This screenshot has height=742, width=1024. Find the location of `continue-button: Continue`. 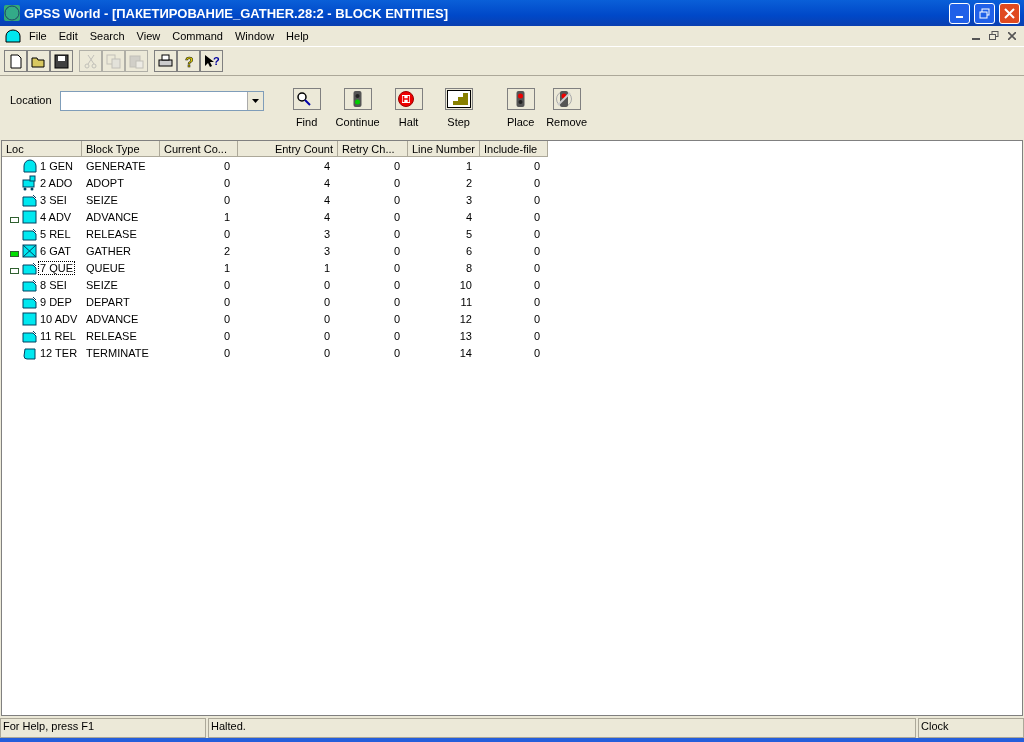

continue-button: Continue is located at coordinates (357, 108).